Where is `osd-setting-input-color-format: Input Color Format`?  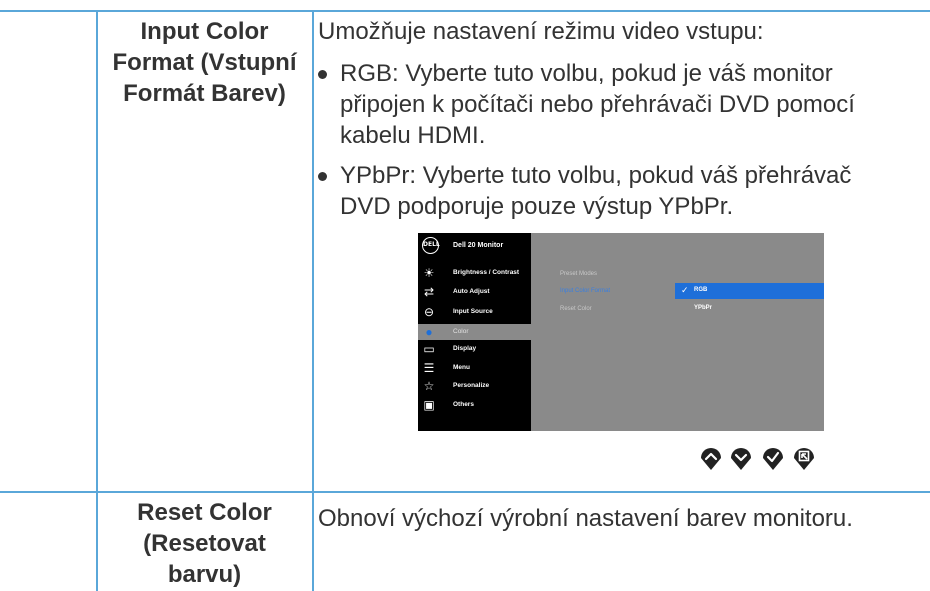
osd-setting-input-color-format: Input Color Format is located at coordinates (585, 291).